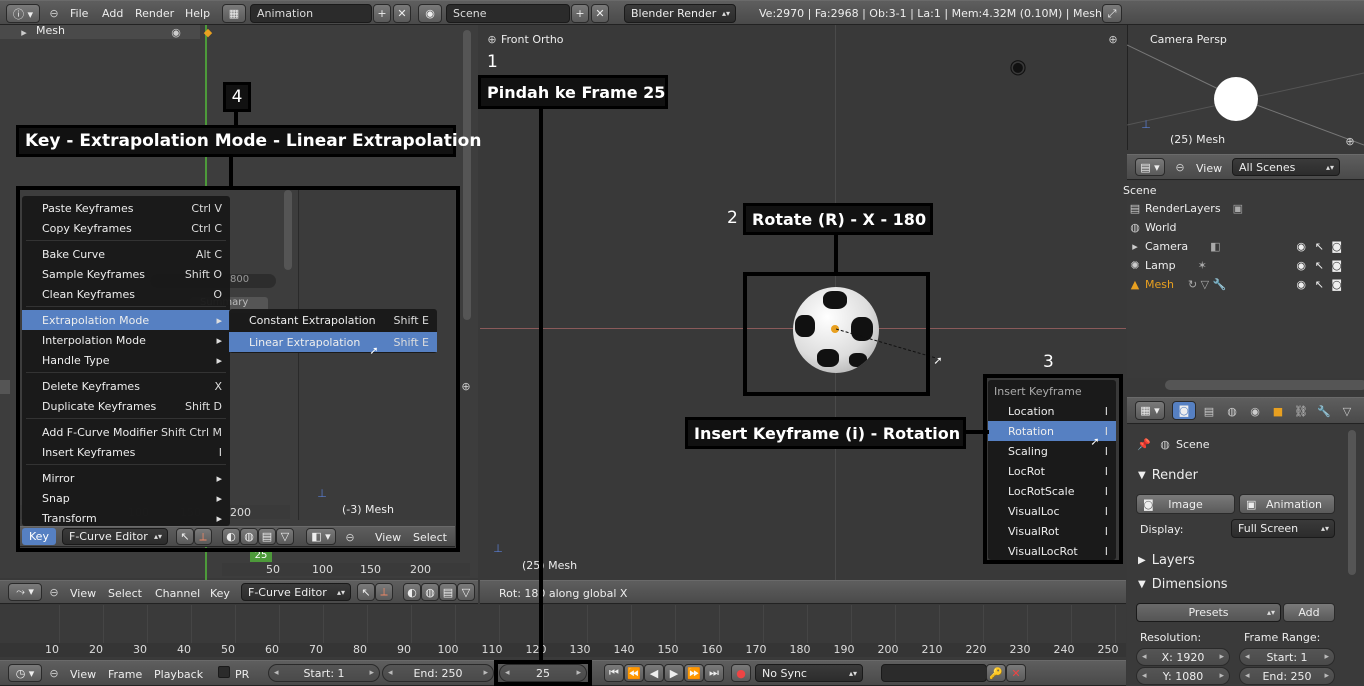  What do you see at coordinates (634, 673) in the screenshot?
I see `jump-prev-keyframe-button: ⏪` at bounding box center [634, 673].